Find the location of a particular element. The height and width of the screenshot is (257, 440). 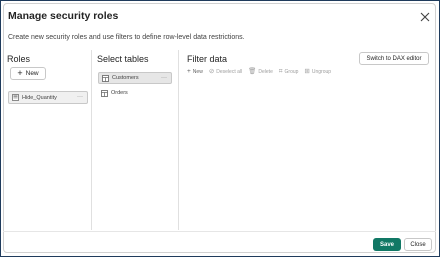

close-button: Close is located at coordinates (418, 244).